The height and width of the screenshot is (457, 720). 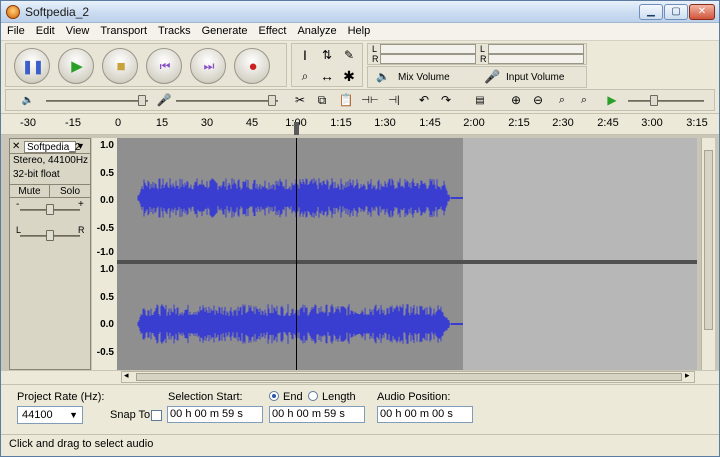 What do you see at coordinates (105, 352) in the screenshot?
I see `scale-label: -0.5` at bounding box center [105, 352].